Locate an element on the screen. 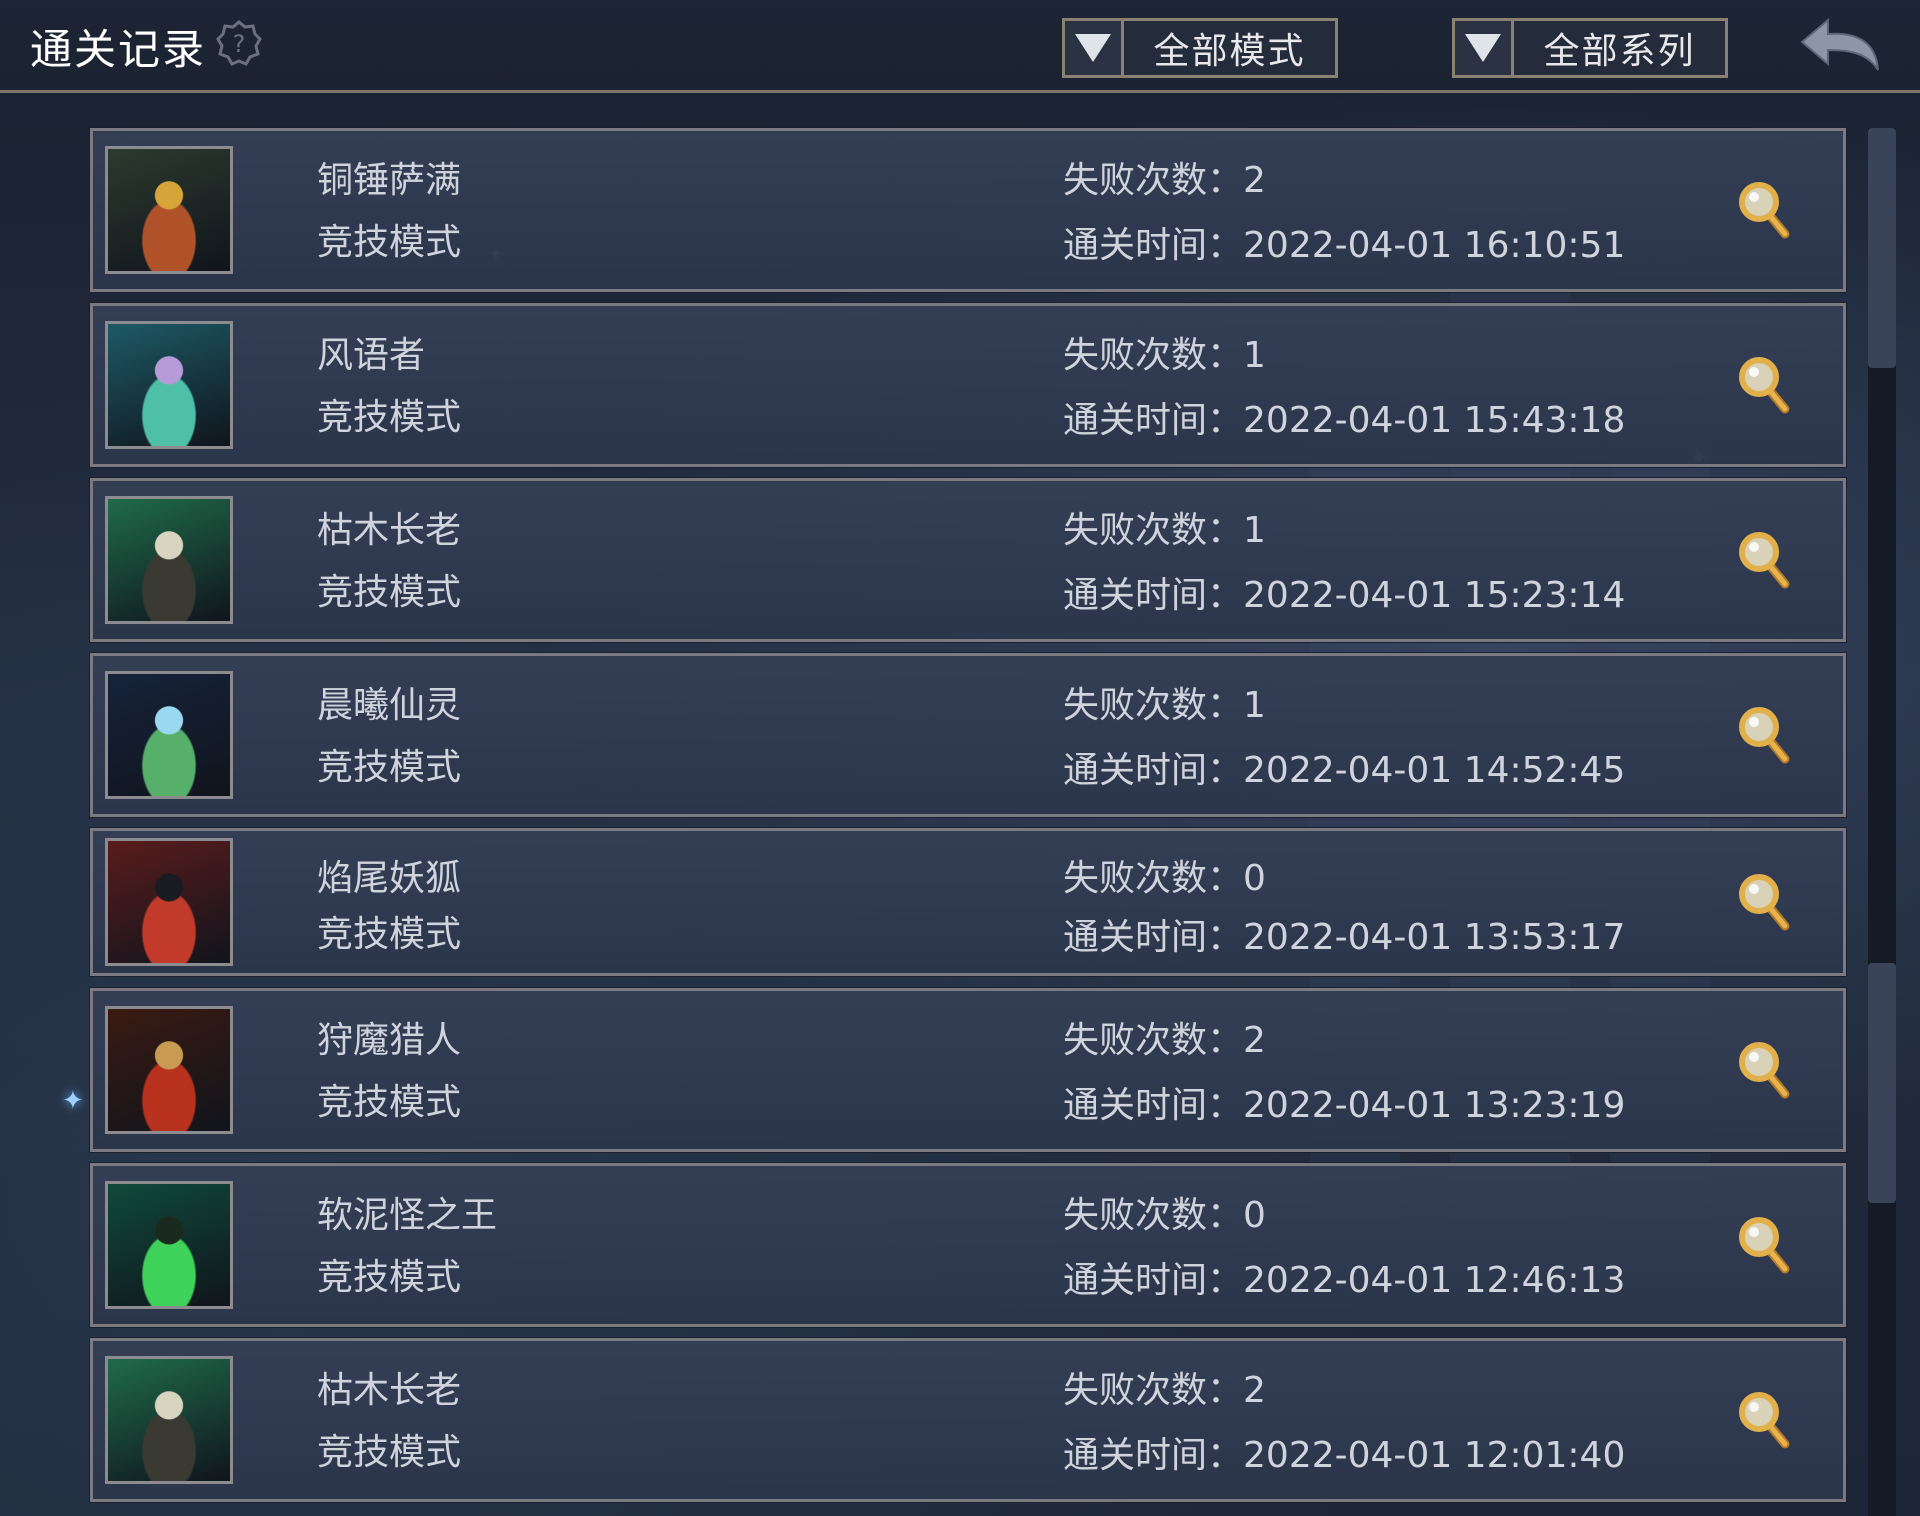  record-row: 风语者 竞技模式 失败次数：1 通关时间：2022-04-01 15:43:18 is located at coordinates (968, 385).